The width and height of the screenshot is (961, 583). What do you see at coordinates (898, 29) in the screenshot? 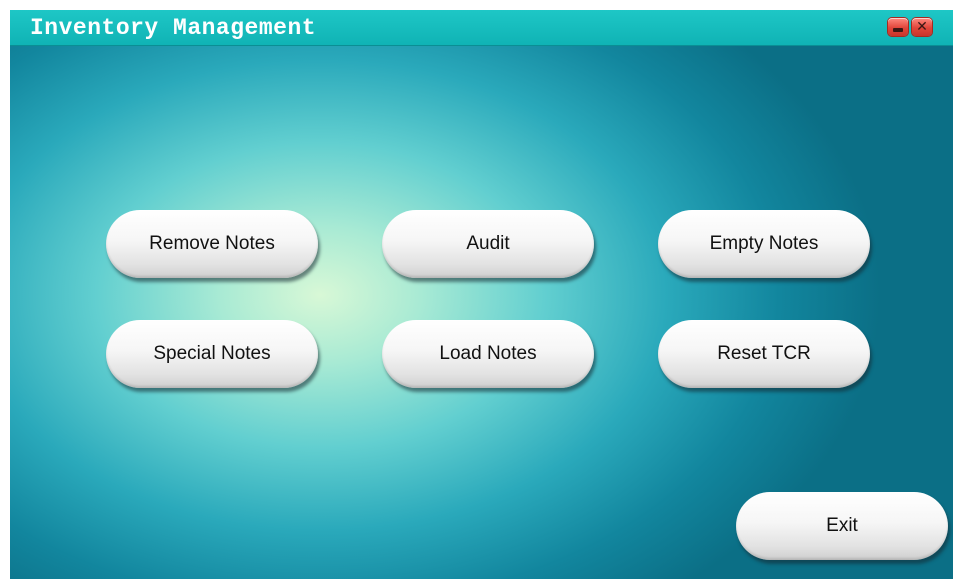
I see `minimize-icon` at bounding box center [898, 29].